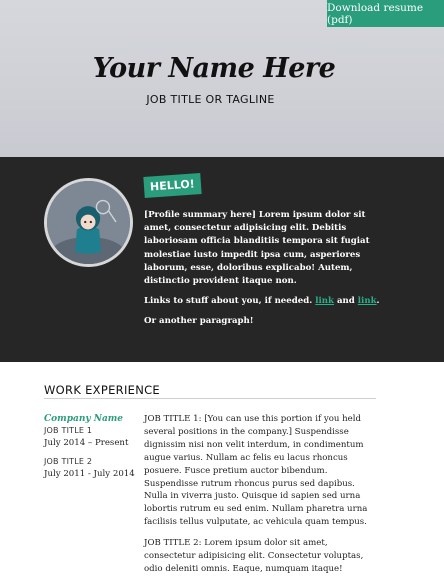 Image resolution: width=444 pixels, height=581 pixels. Describe the element at coordinates (89, 474) in the screenshot. I see `job2-dates: July 2011 - July 2014` at that location.